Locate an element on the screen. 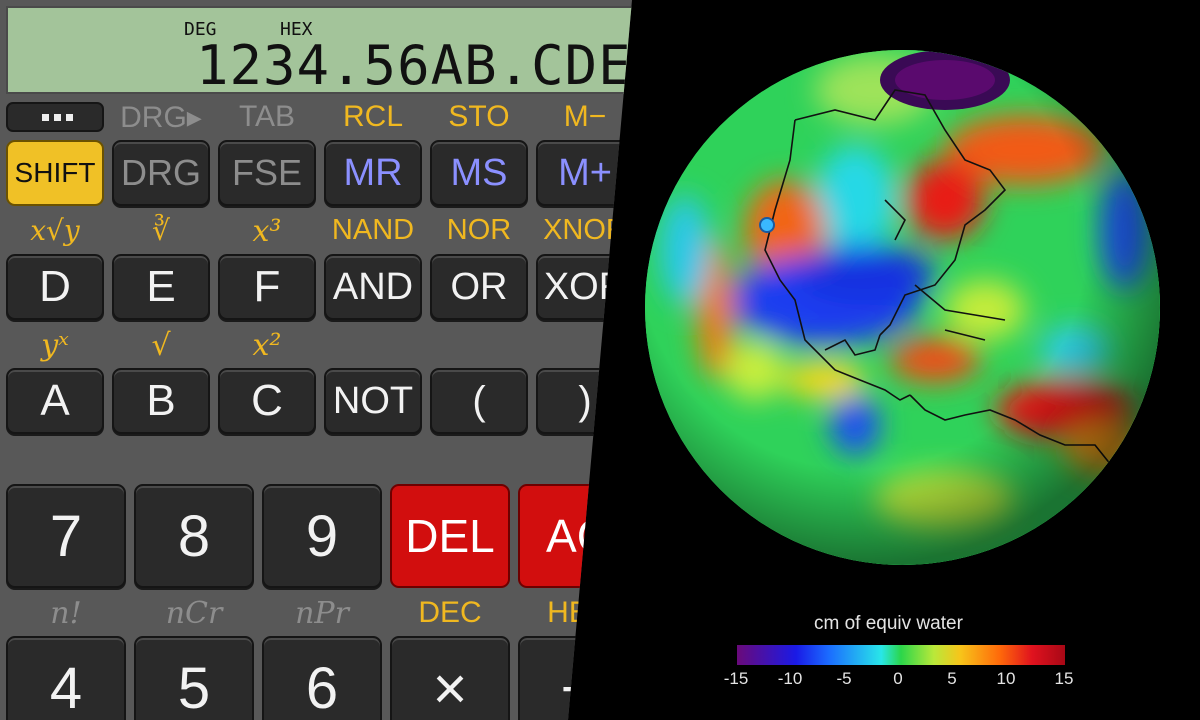 This screenshot has width=1200, height=720. delete-key: DEL is located at coordinates (450, 536).